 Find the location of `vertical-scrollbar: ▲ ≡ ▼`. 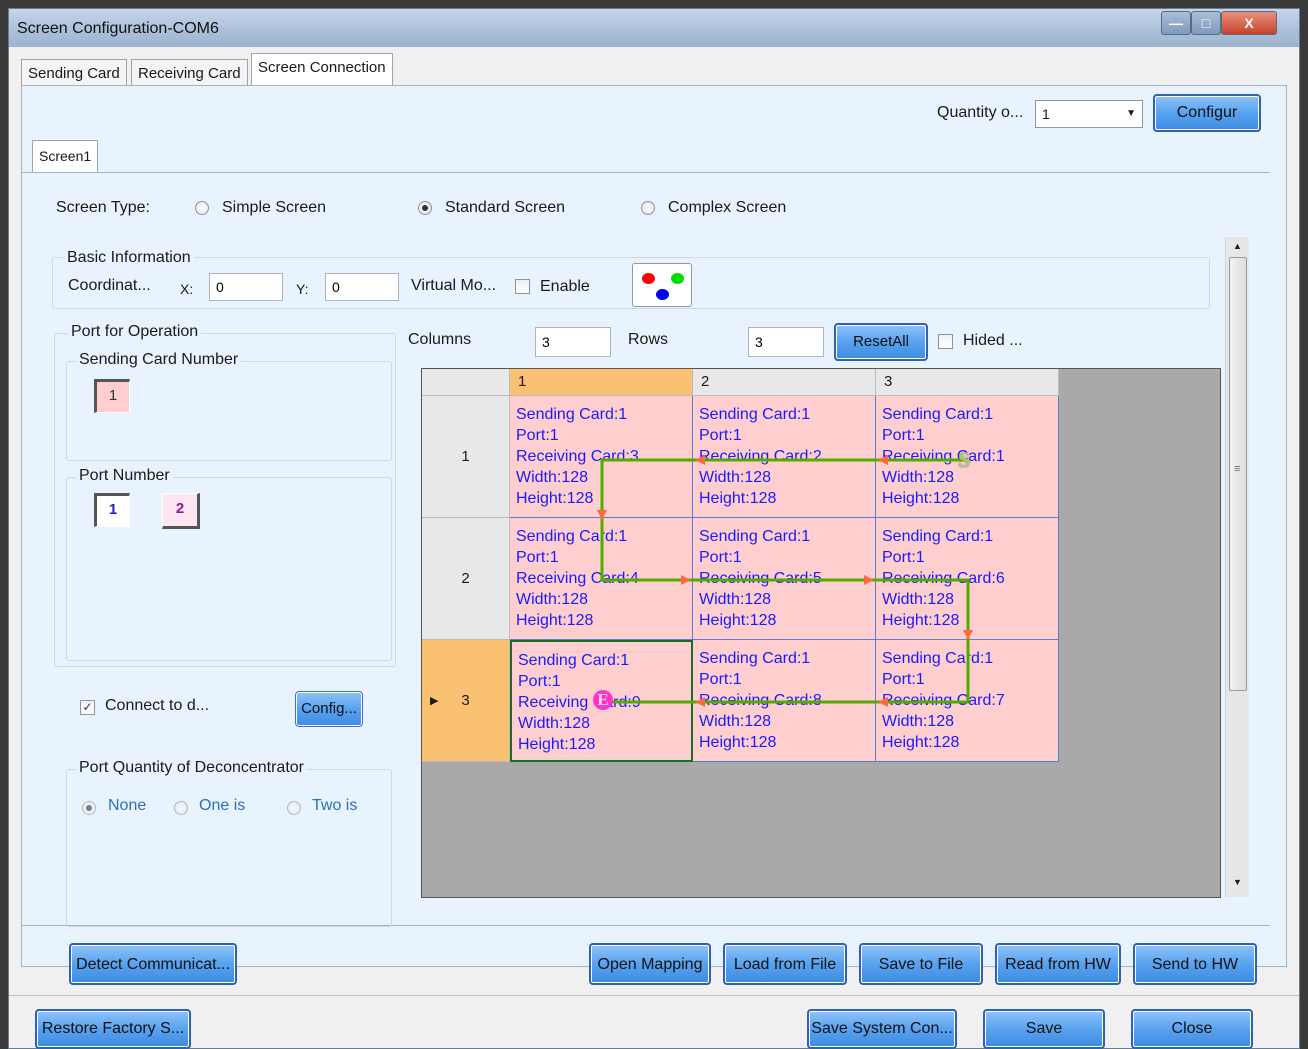

vertical-scrollbar: ▲ ≡ ▼ is located at coordinates (1237, 567).